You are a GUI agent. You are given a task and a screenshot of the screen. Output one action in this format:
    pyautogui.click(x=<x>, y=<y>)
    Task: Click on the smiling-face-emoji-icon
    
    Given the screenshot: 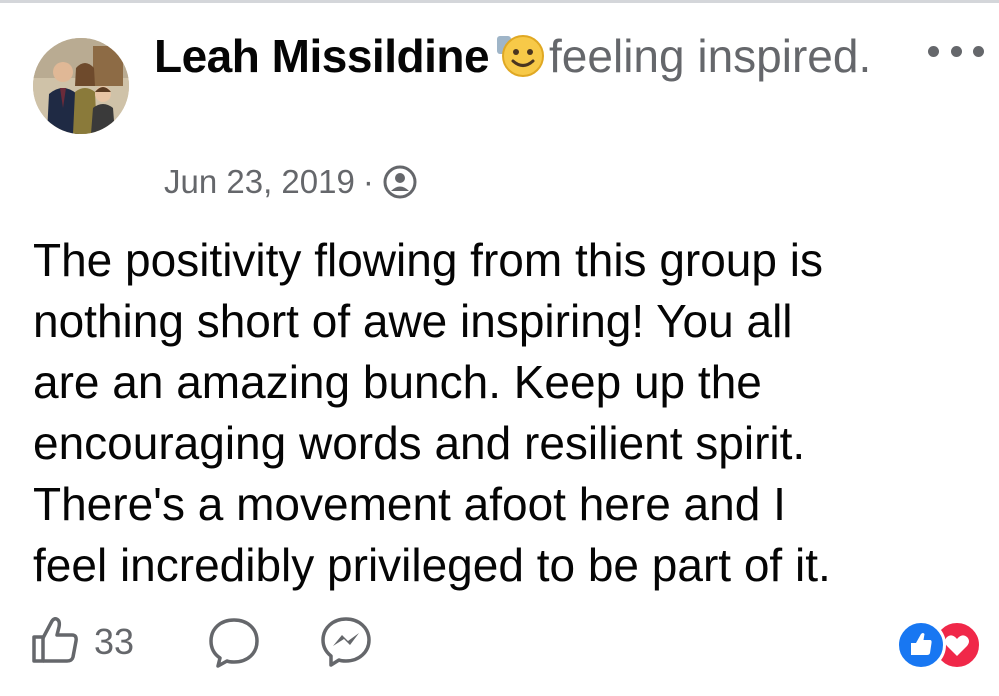 What is the action you would take?
    pyautogui.click(x=520, y=55)
    